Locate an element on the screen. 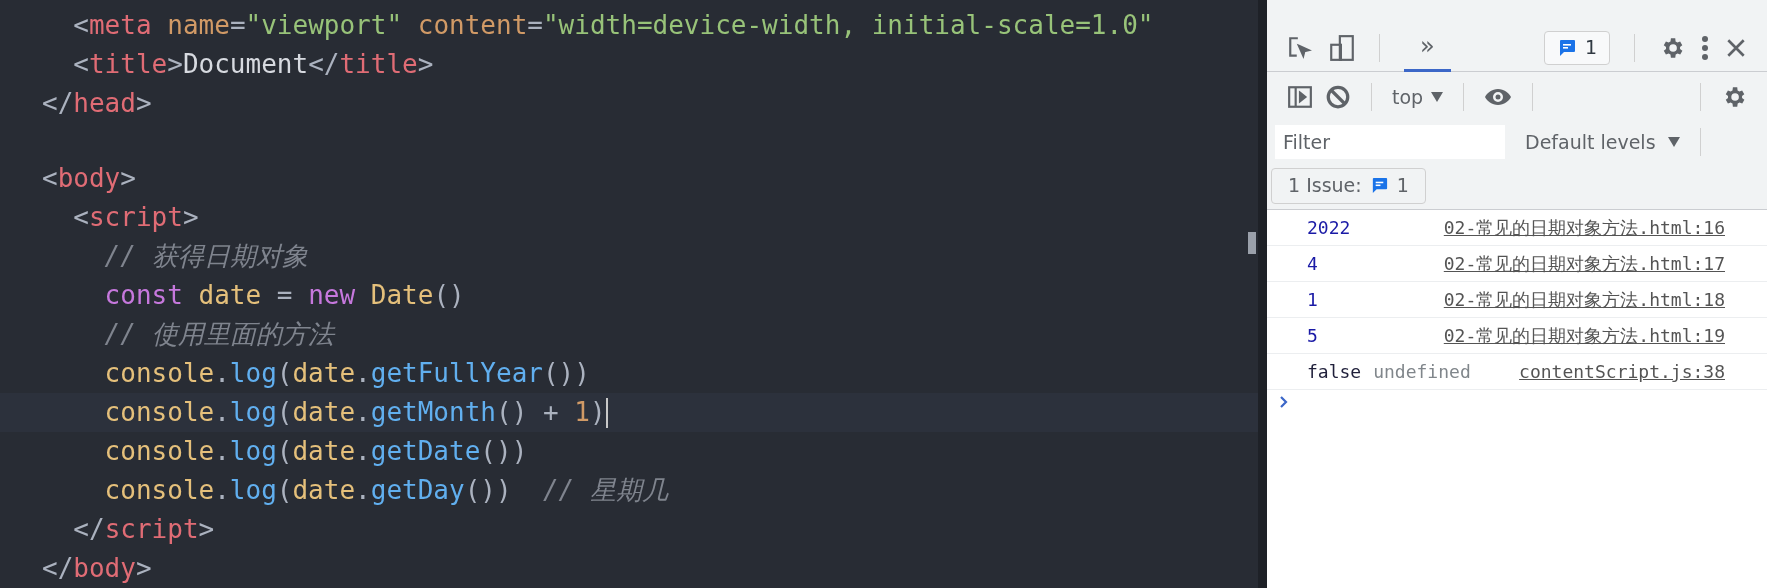 The height and width of the screenshot is (588, 1767). more-options-icon is located at coordinates (1705, 47).